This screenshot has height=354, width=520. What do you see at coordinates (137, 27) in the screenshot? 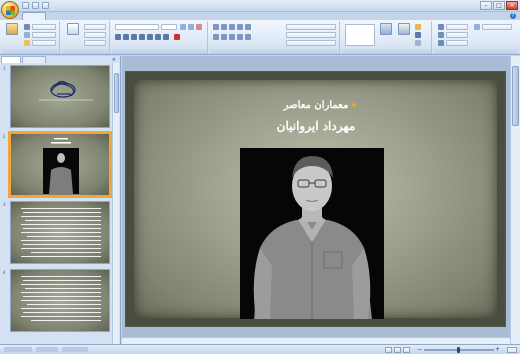
I see `font-name-select` at bounding box center [137, 27].